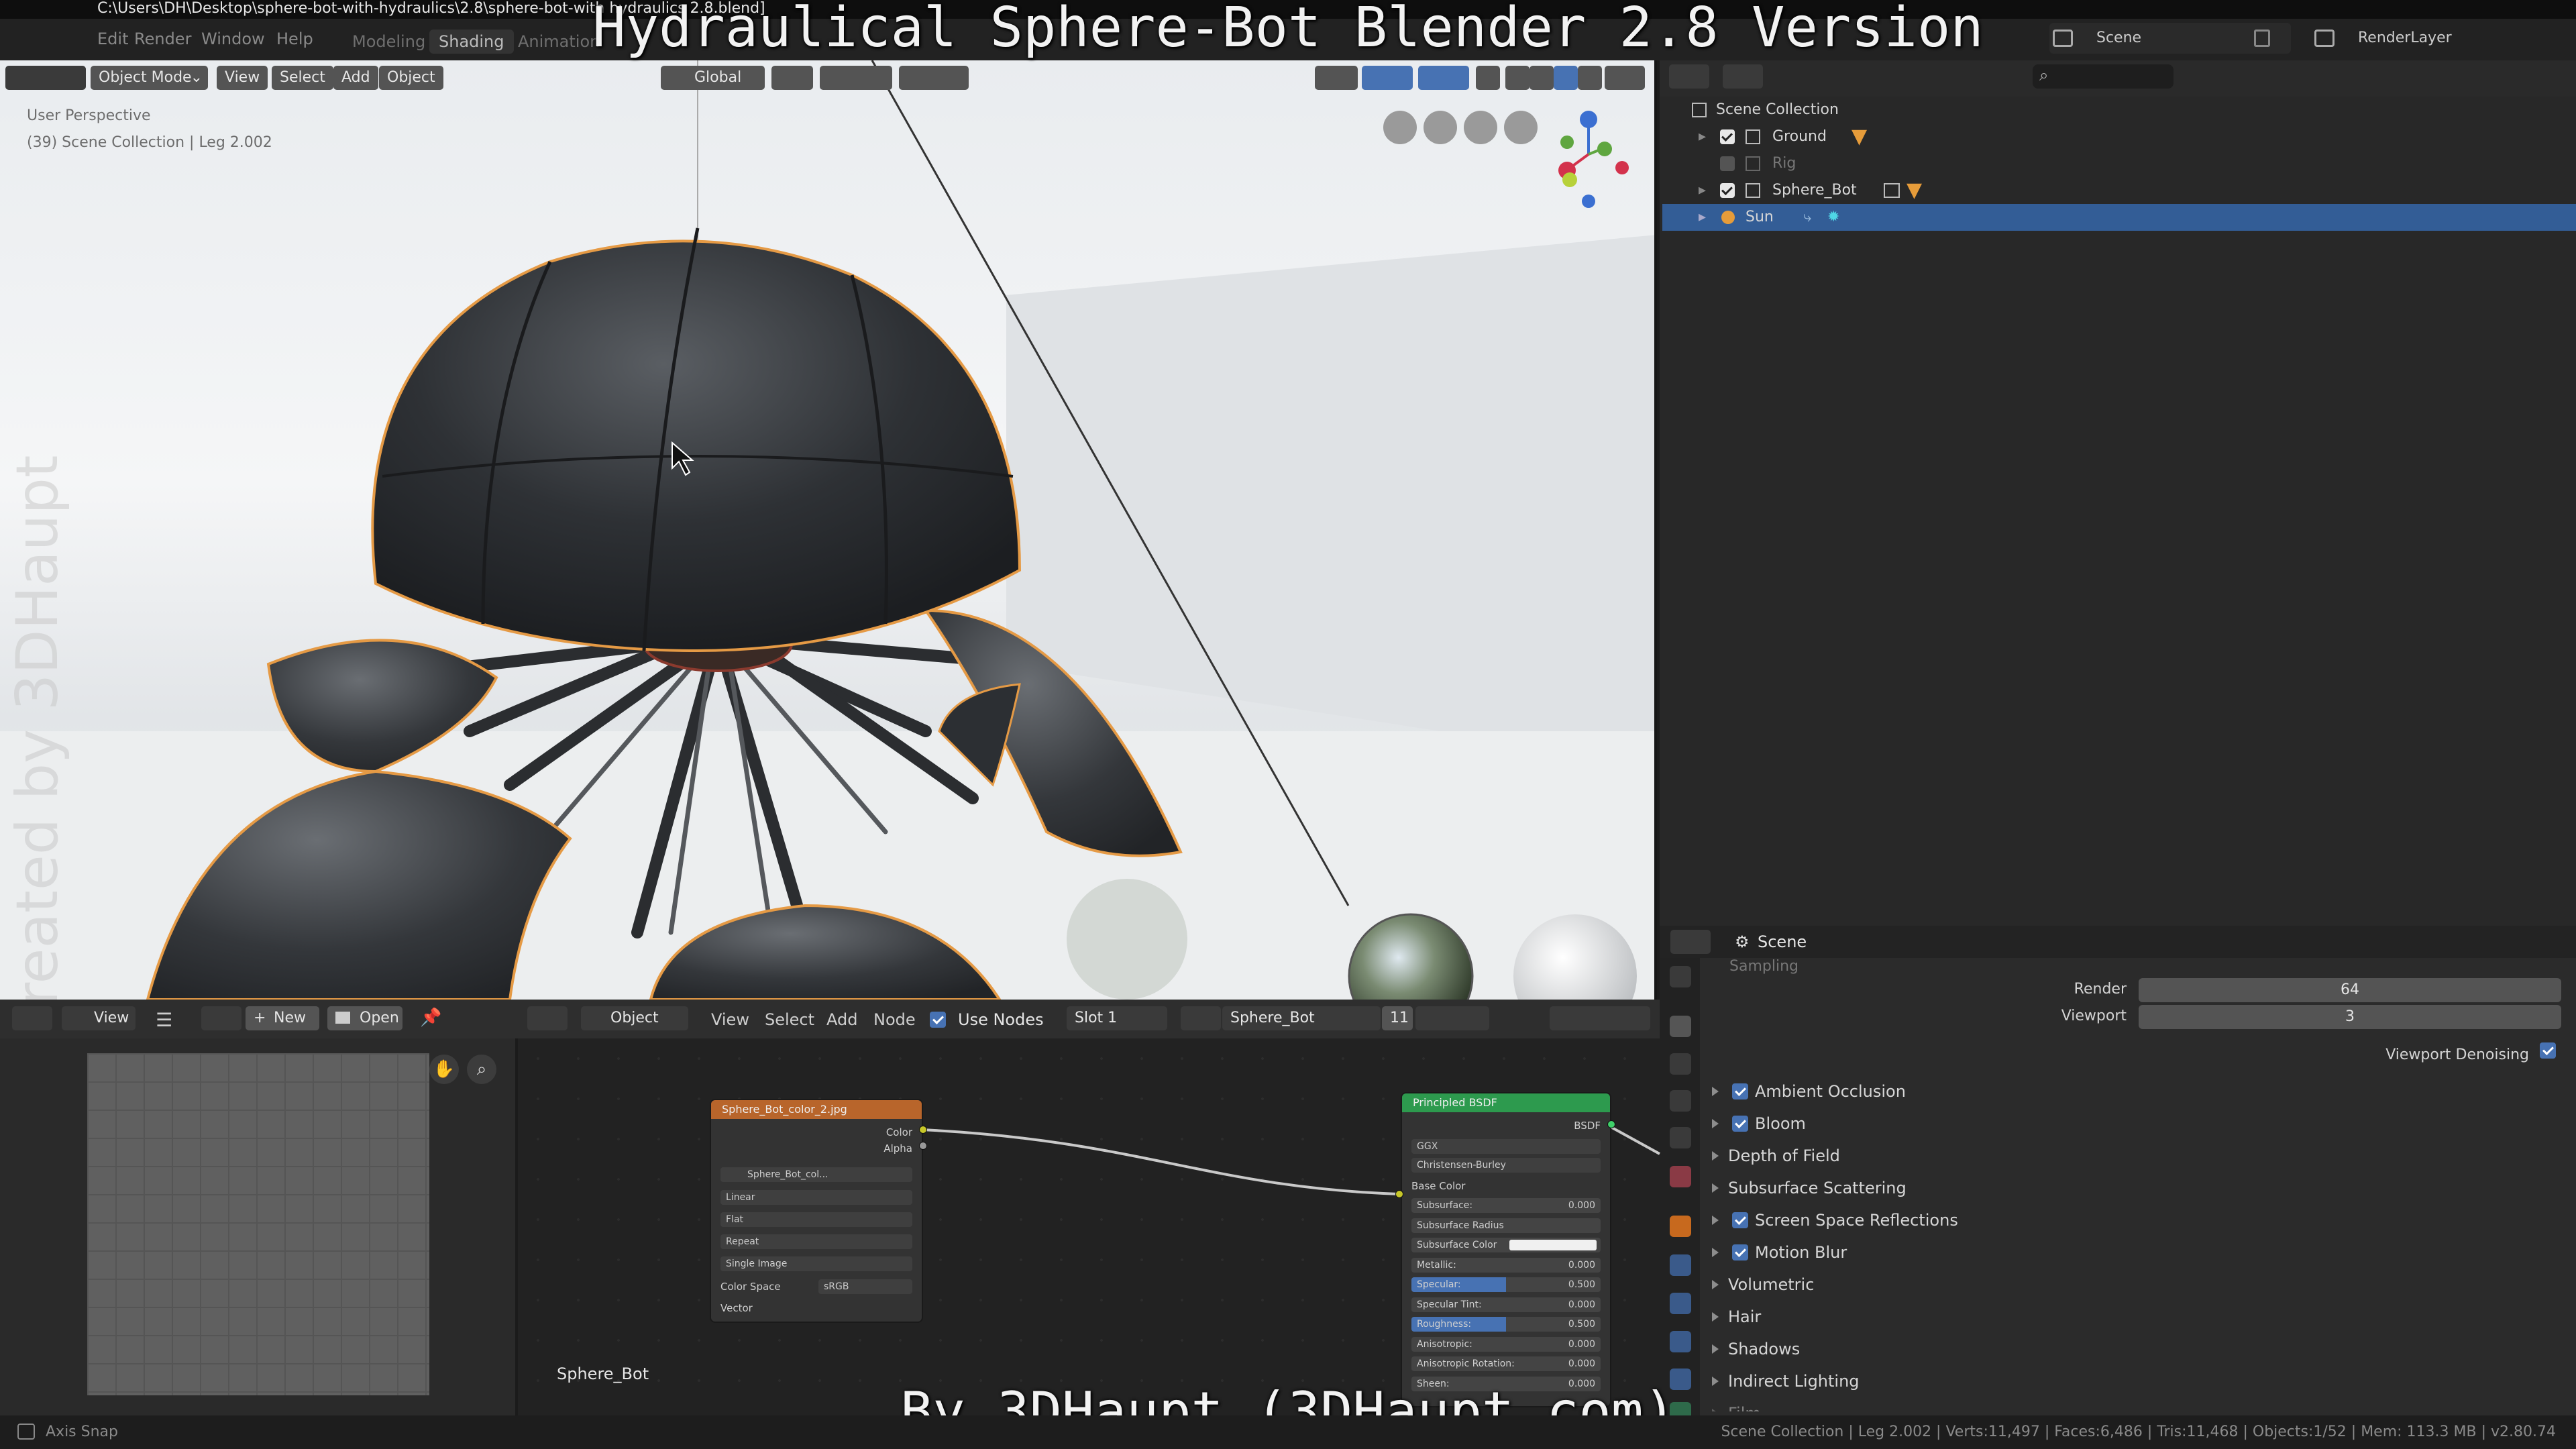 The height and width of the screenshot is (1449, 2576). Describe the element at coordinates (736, 1308) in the screenshot. I see `image-input-vector: Vector` at that location.